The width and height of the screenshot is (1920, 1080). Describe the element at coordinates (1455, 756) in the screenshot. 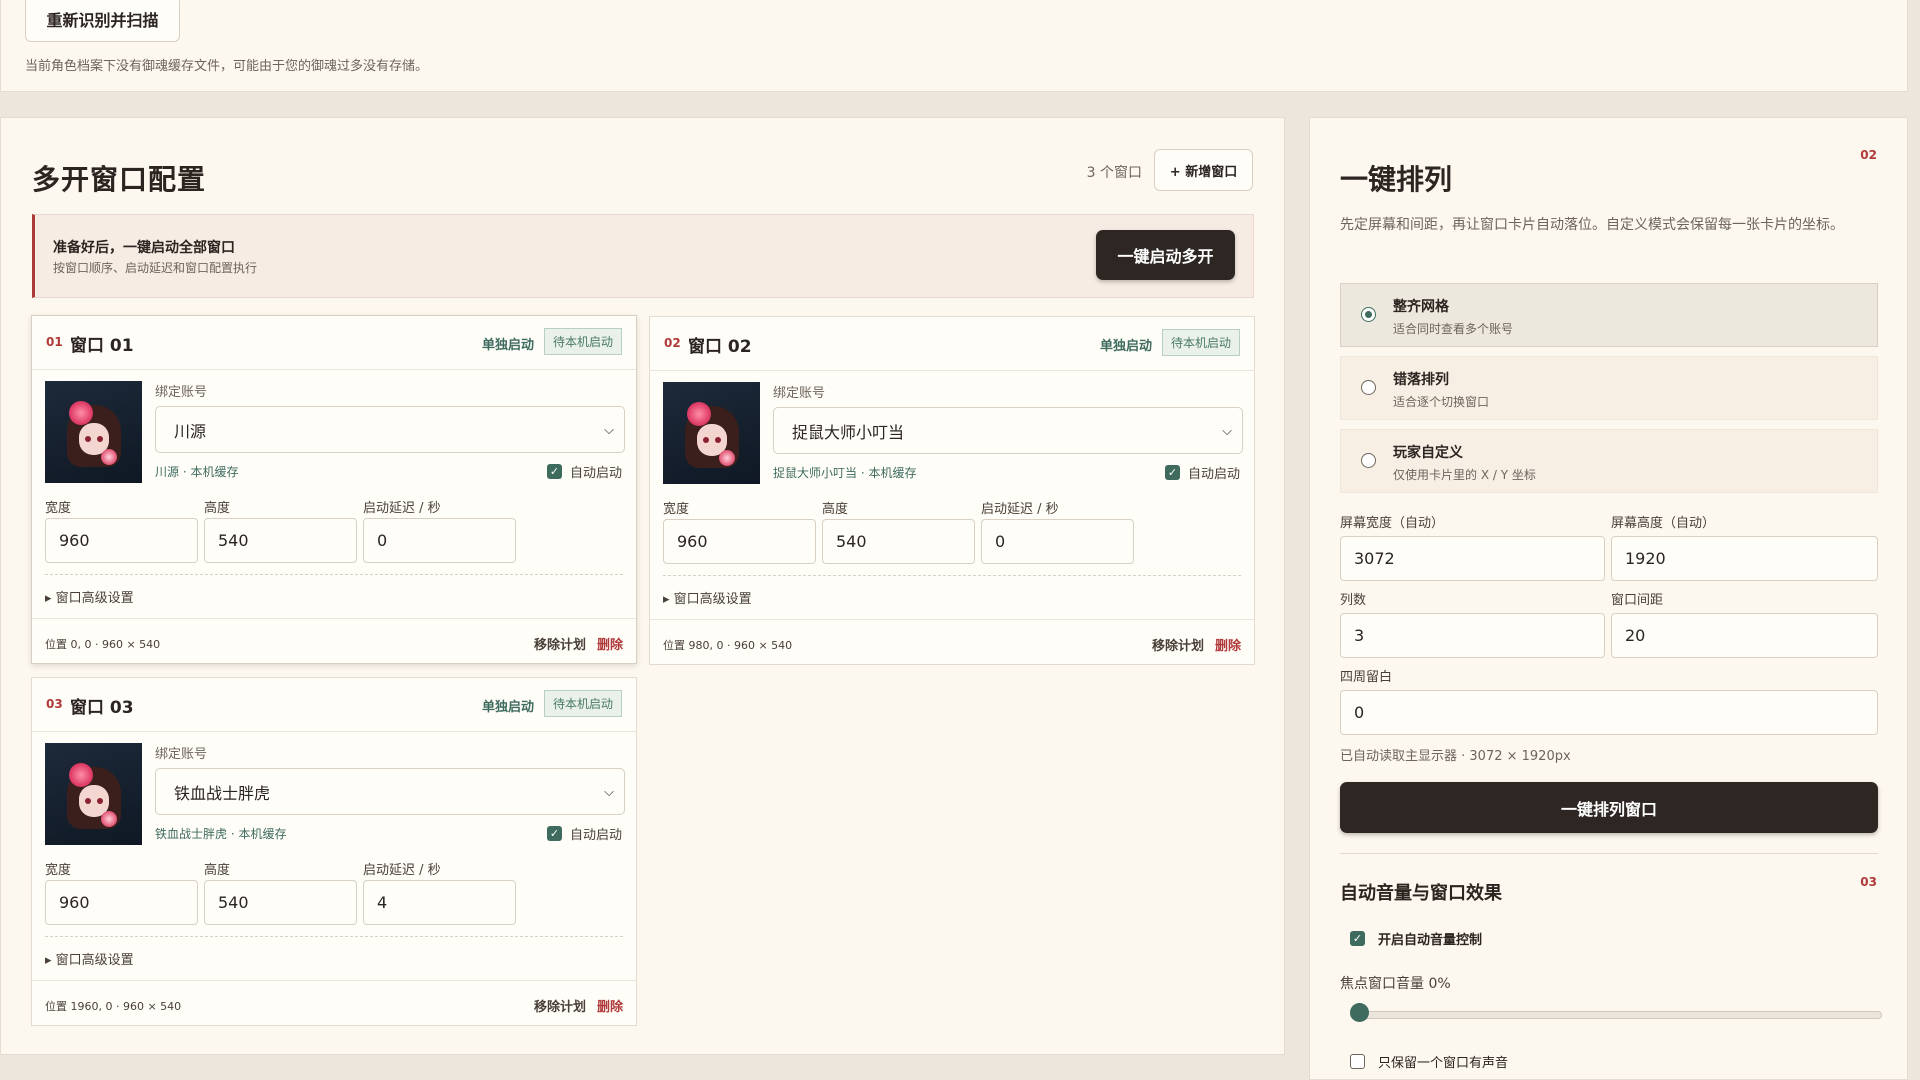

I see `screen-note: 已自动读取主显示器 · 3072 × 1920px` at that location.